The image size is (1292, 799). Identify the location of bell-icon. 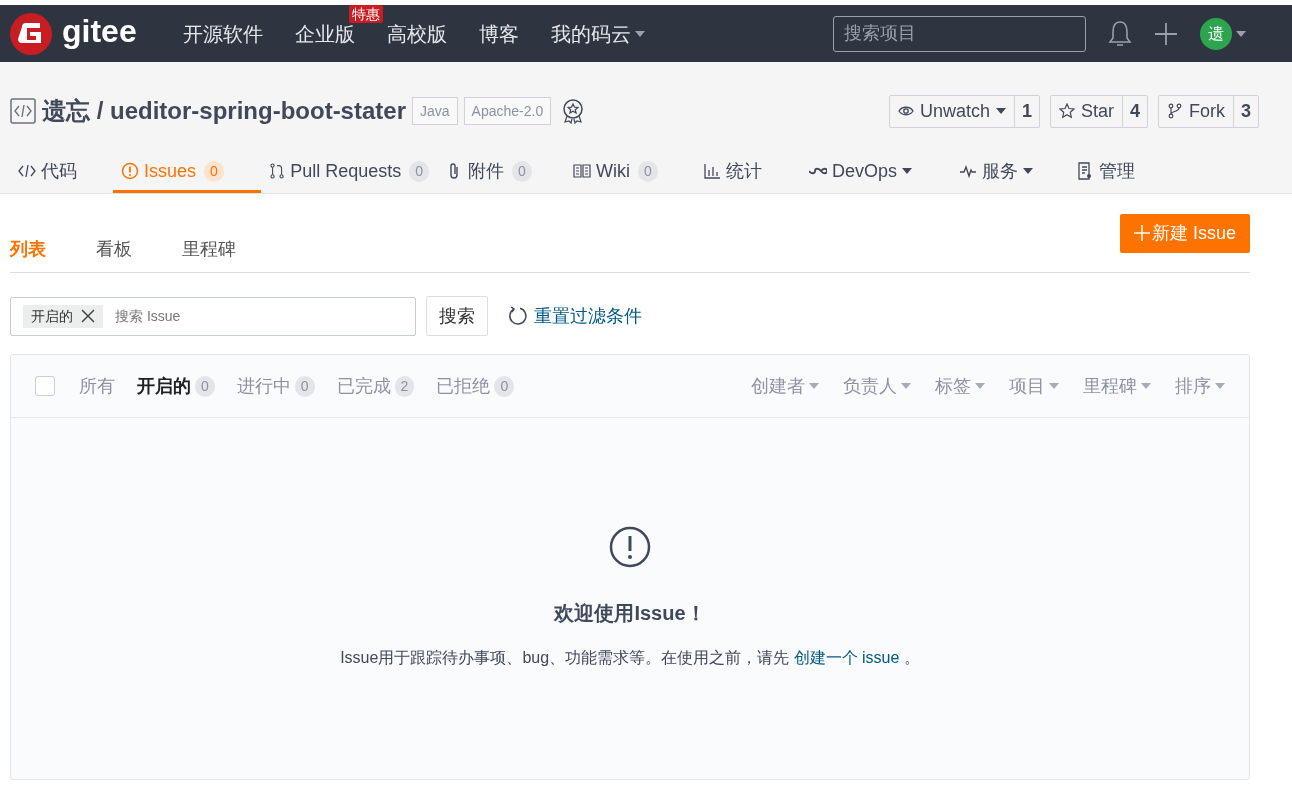
(1120, 33).